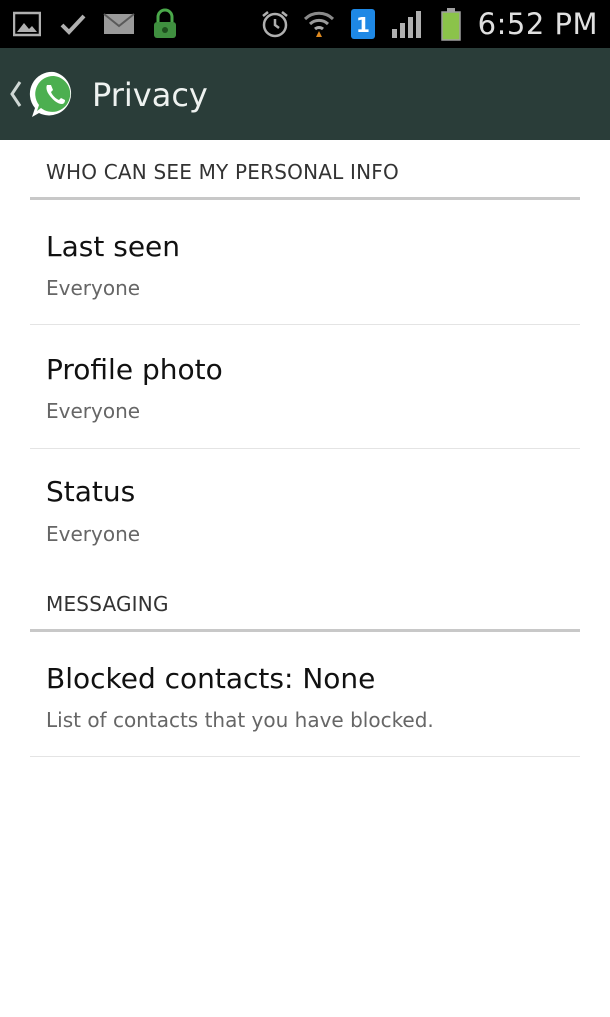  I want to click on chevron-left-icon, so click(16, 94).